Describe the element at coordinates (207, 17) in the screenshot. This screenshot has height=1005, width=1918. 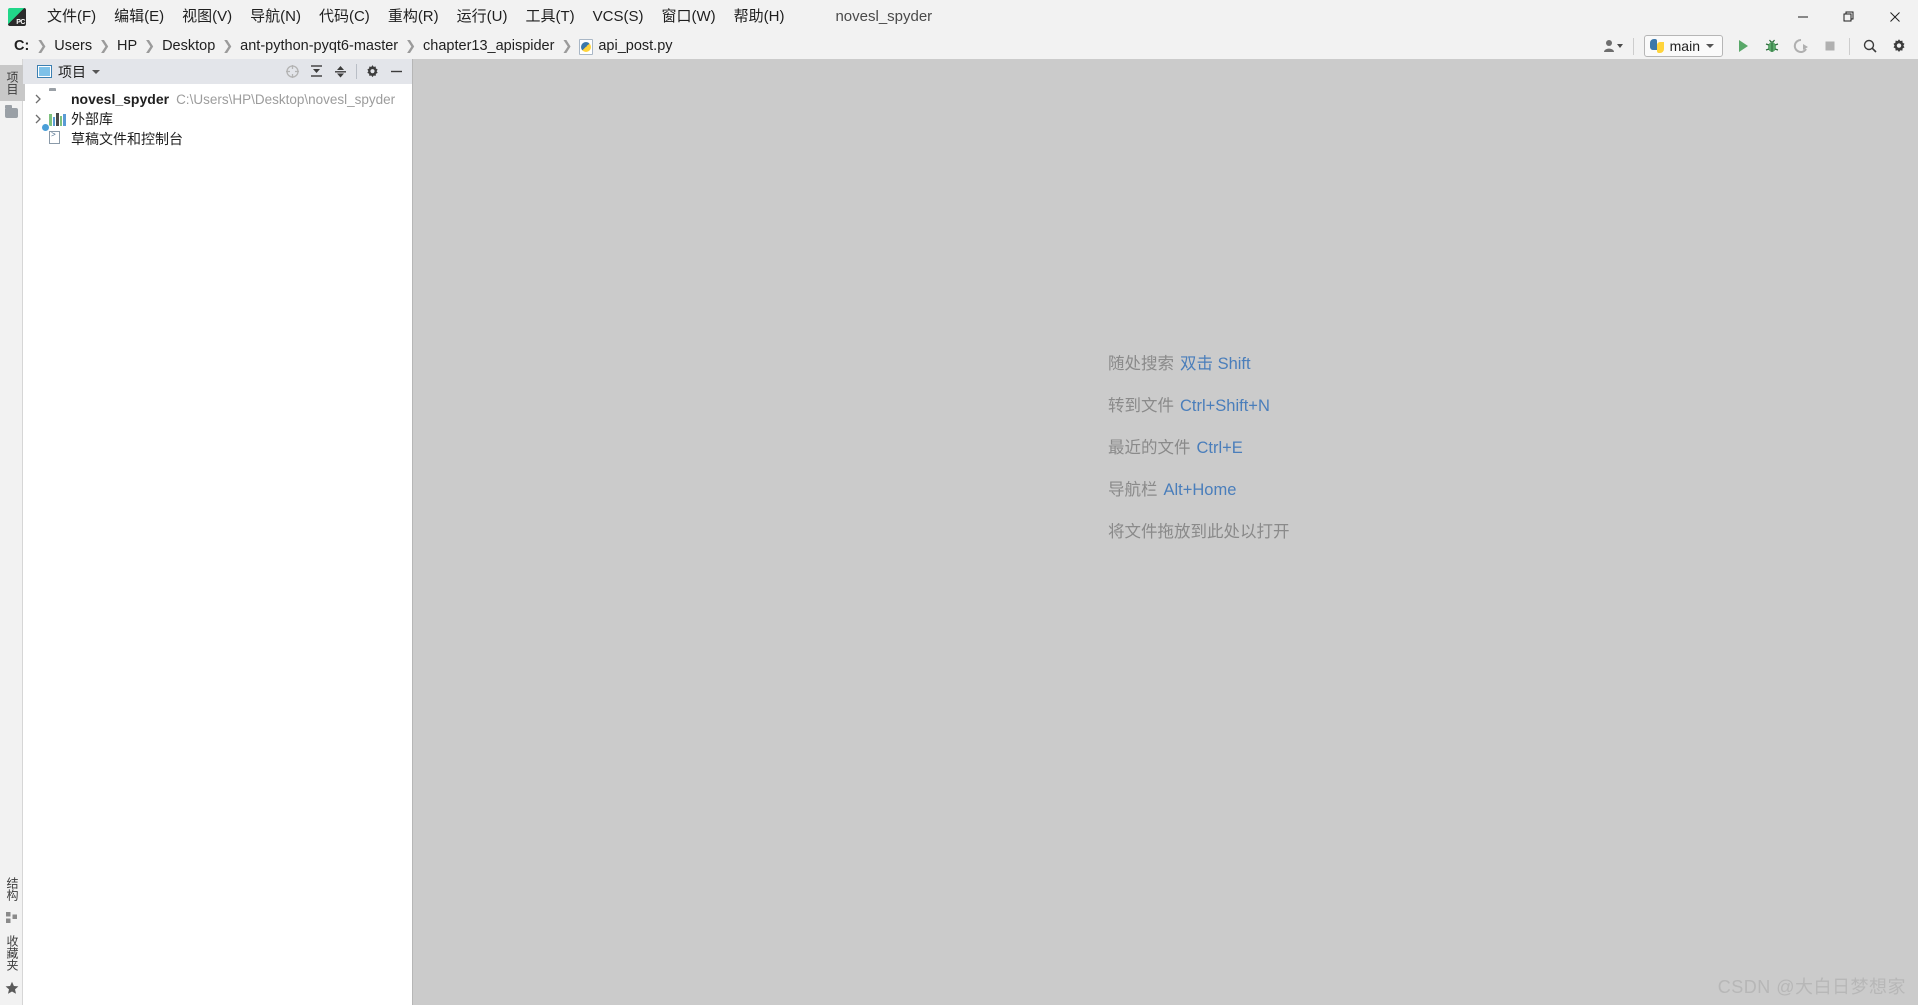
I see `menu-view: 视图(V)` at that location.